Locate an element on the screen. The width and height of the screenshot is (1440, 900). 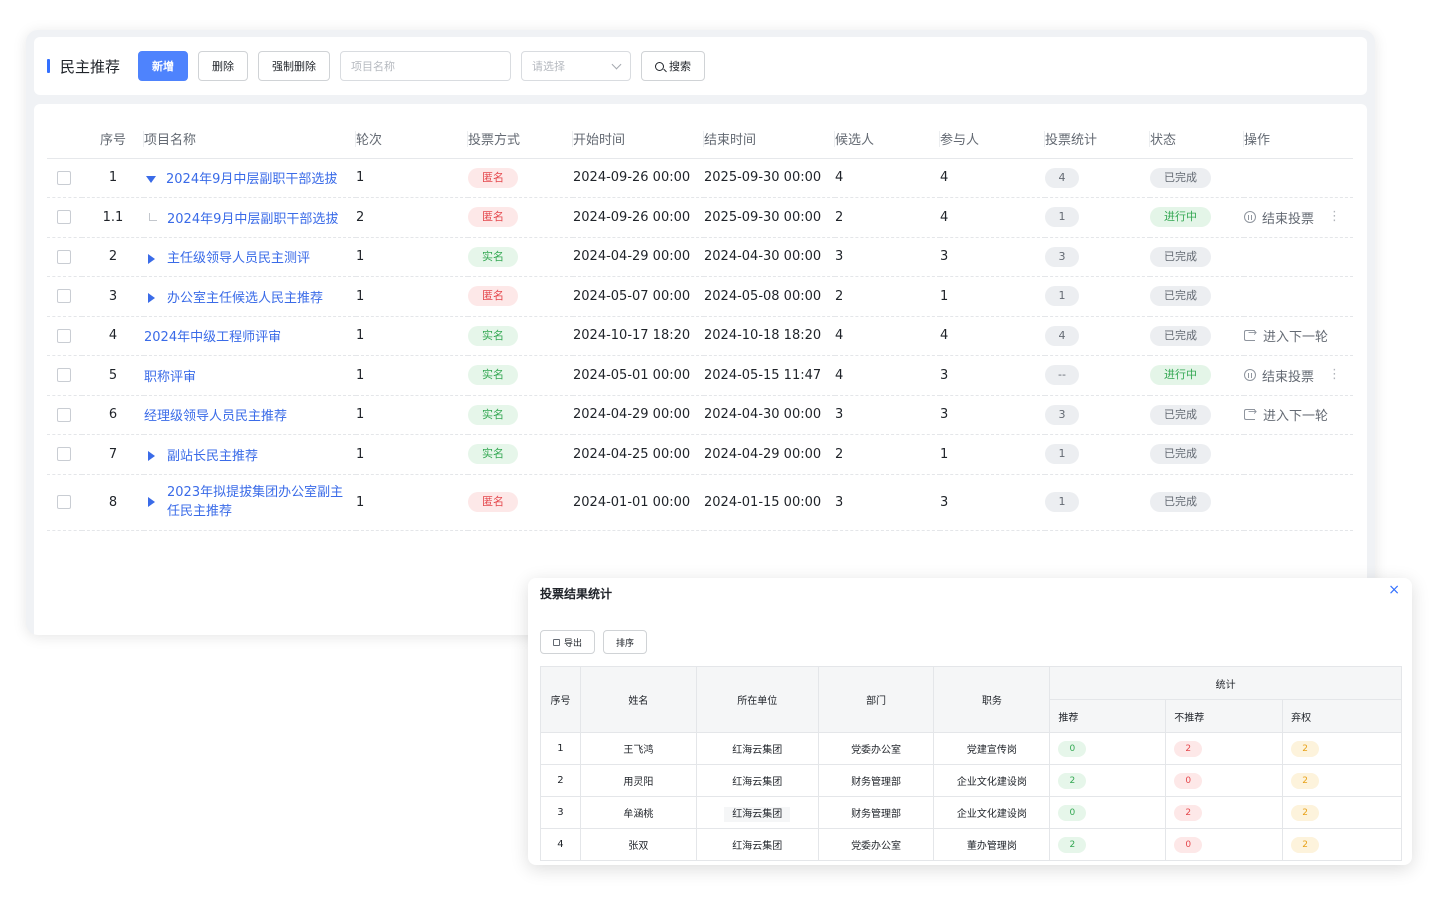
collapse-triangle-icon is located at coordinates (151, 180).